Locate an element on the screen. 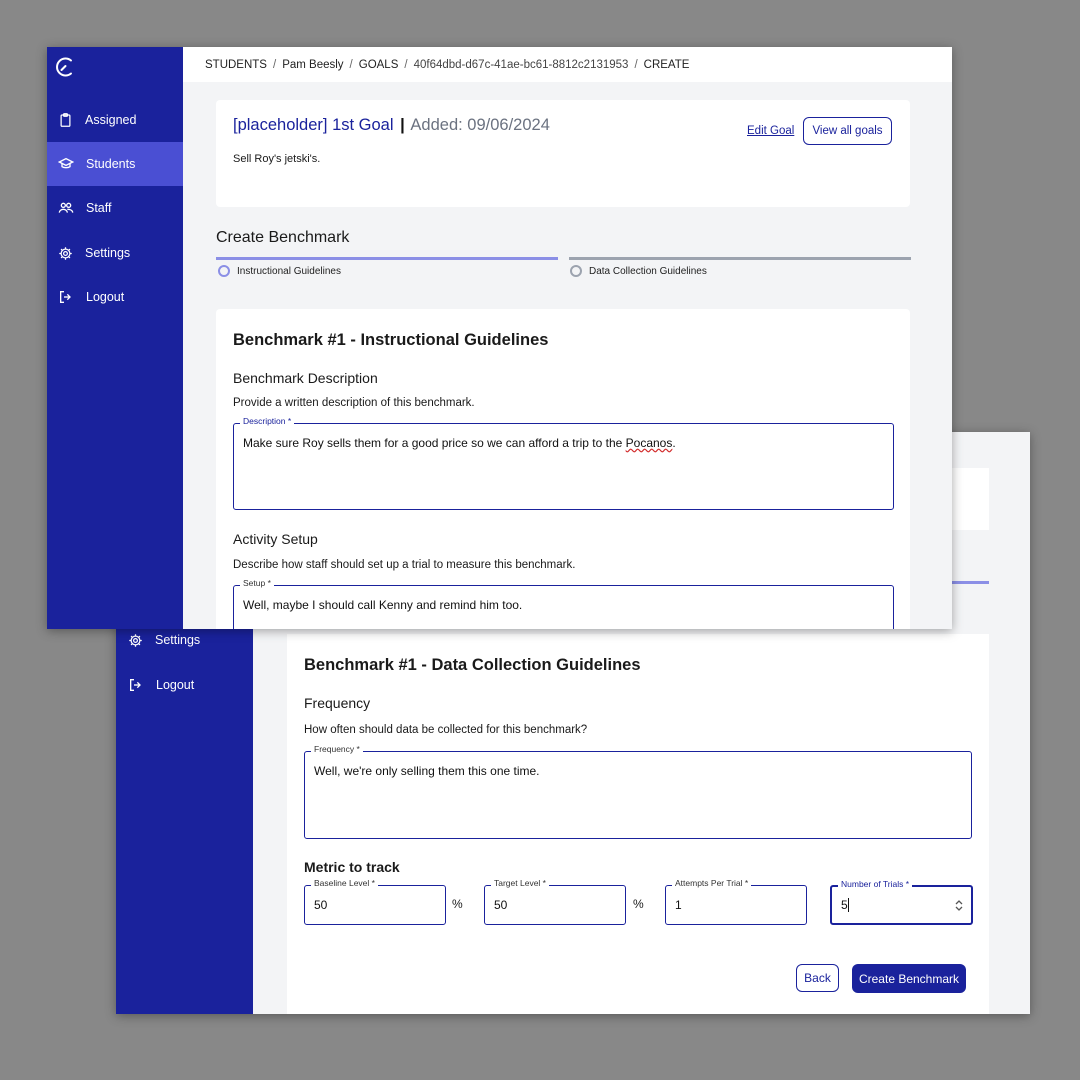  target-level-input: Target Level * 50 is located at coordinates (555, 901).